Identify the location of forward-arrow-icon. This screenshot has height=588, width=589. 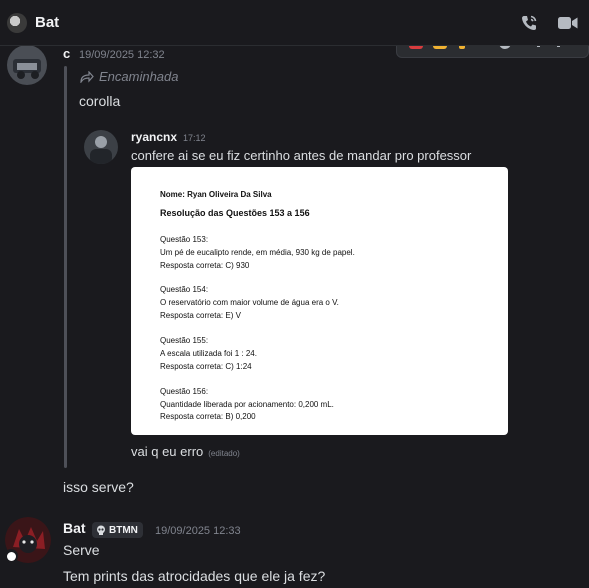
(87, 76).